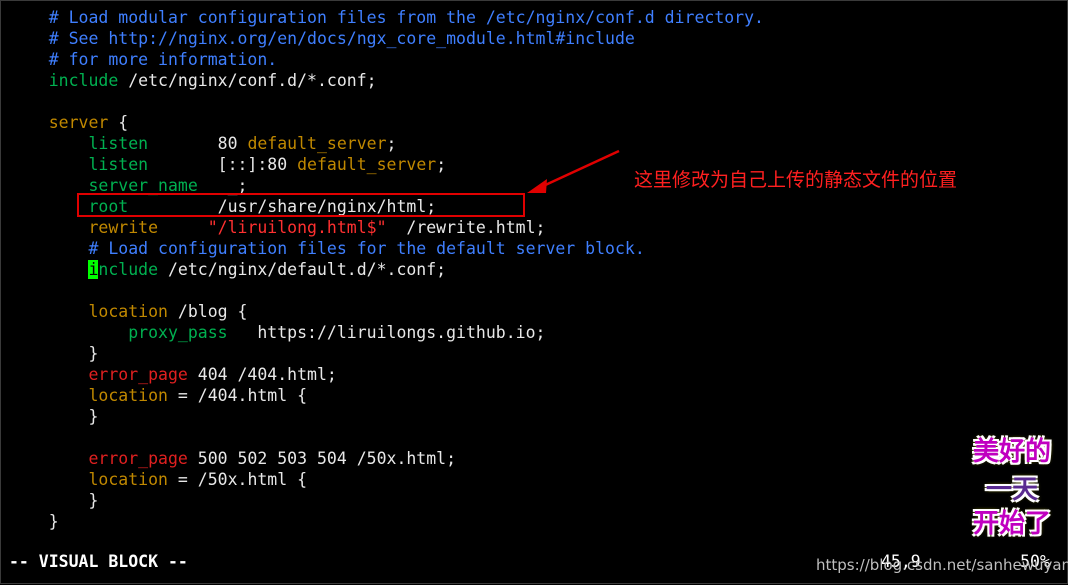 The image size is (1068, 585). Describe the element at coordinates (1012, 524) in the screenshot. I see `sticker-line3: 开始了` at that location.